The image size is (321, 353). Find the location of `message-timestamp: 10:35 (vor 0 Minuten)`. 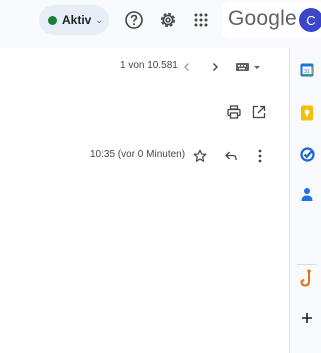

message-timestamp: 10:35 (vor 0 Minuten) is located at coordinates (138, 154).